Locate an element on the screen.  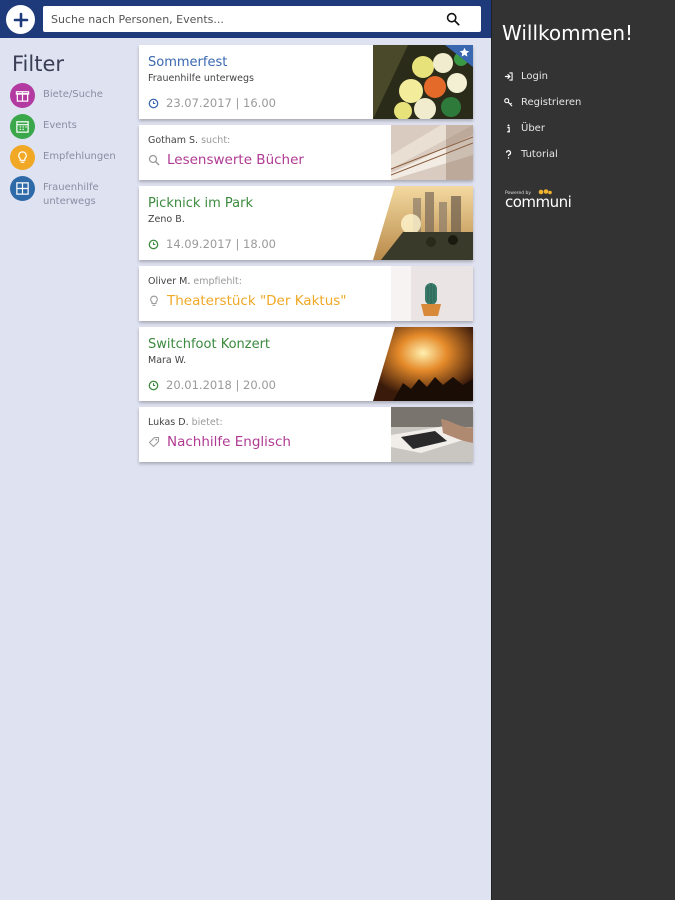
post-item: Lesenswerte Bücher is located at coordinates (235, 160).